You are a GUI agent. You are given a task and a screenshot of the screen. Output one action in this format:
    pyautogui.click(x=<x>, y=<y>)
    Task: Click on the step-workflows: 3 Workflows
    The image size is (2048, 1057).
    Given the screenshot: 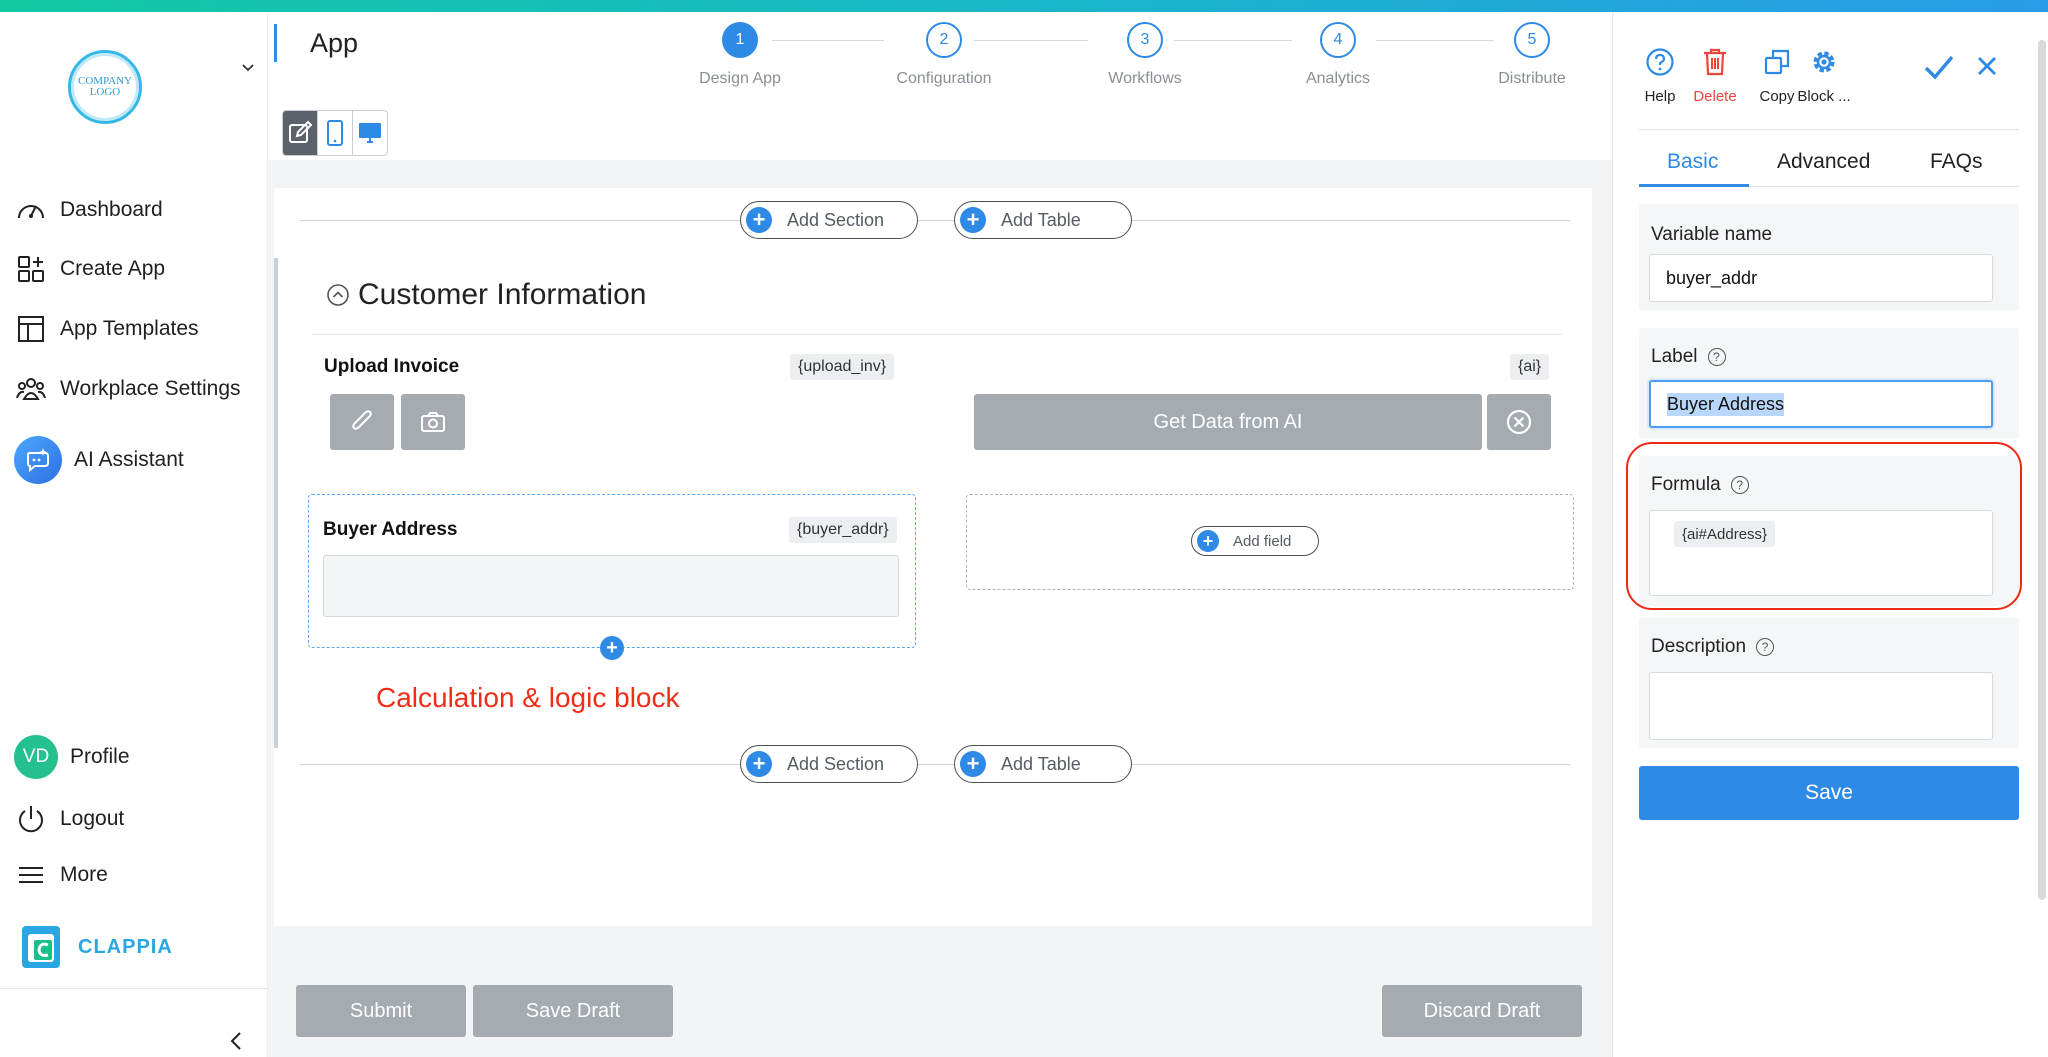 What is the action you would take?
    pyautogui.click(x=1145, y=55)
    